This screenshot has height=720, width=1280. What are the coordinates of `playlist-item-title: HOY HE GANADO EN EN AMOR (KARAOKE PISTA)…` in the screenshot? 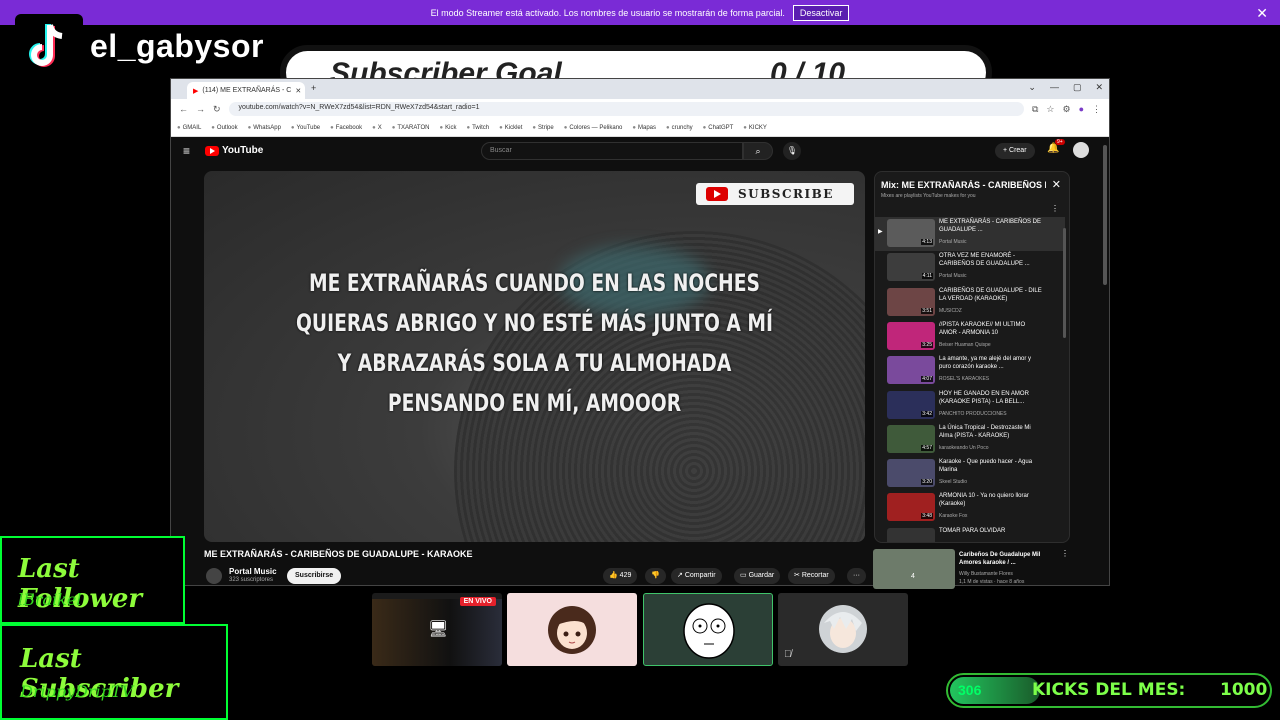 It's located at (984, 397).